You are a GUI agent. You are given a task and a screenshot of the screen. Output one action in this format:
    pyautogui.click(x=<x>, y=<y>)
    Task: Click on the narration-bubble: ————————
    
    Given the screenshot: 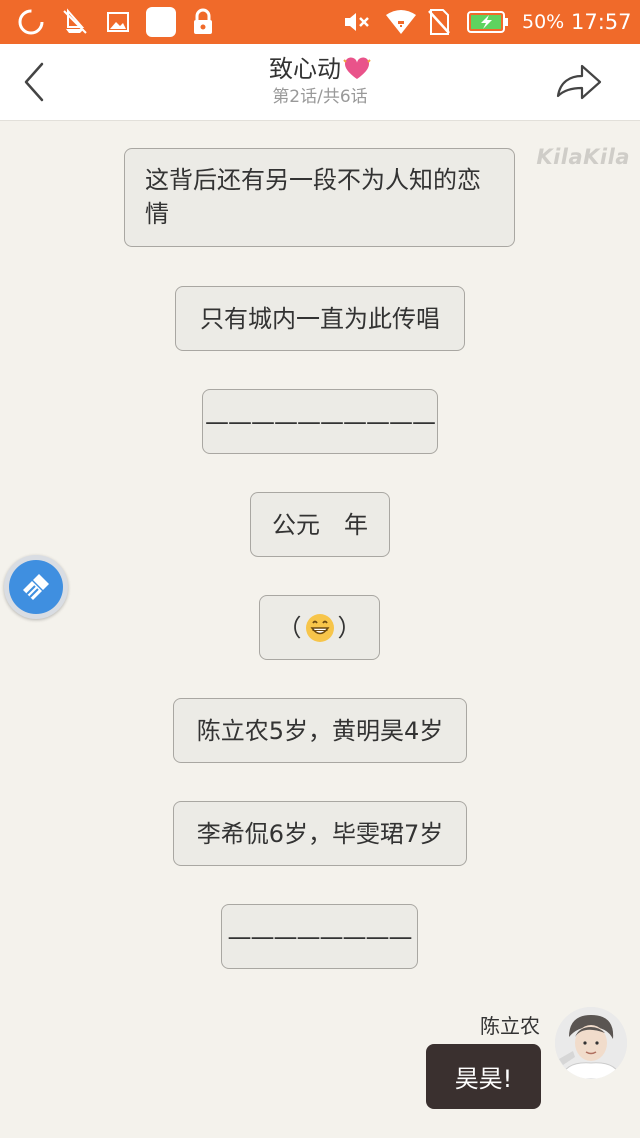 What is the action you would take?
    pyautogui.click(x=319, y=936)
    